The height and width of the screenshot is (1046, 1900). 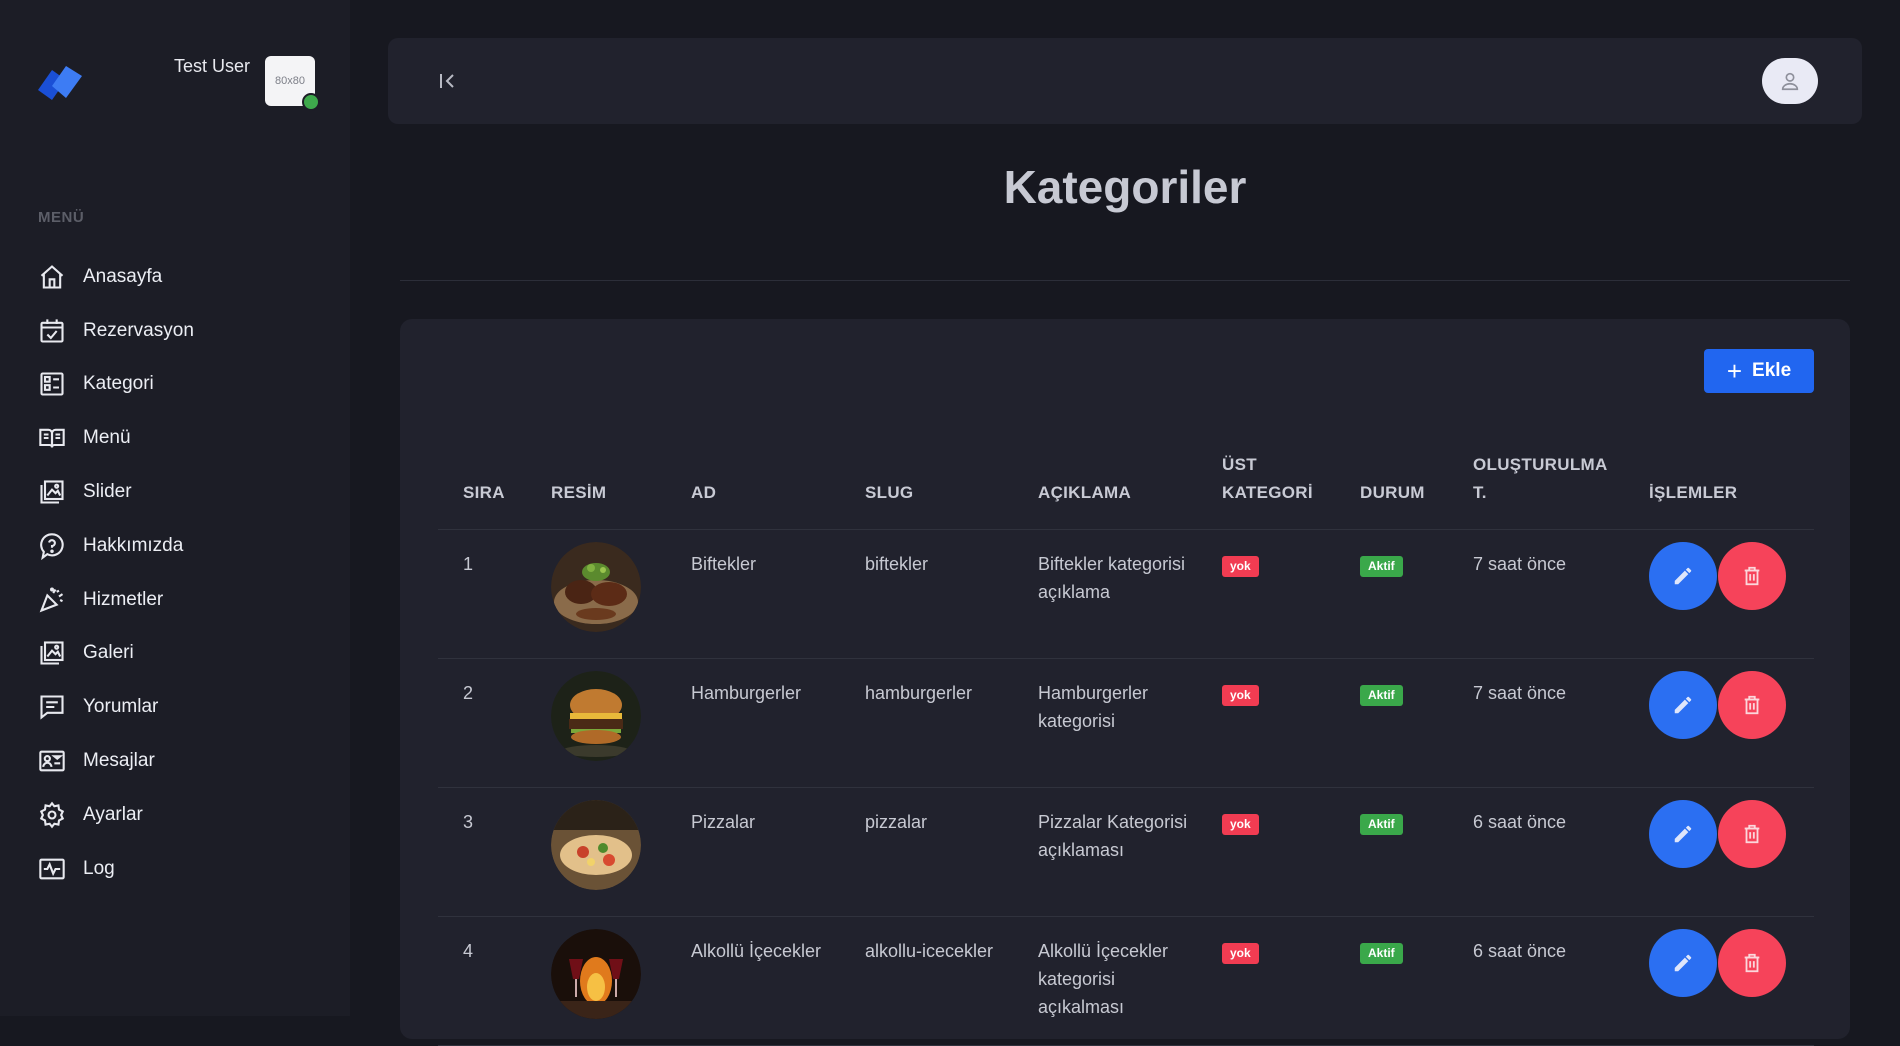 What do you see at coordinates (108, 653) in the screenshot?
I see `sidebar-item-label: Galeri` at bounding box center [108, 653].